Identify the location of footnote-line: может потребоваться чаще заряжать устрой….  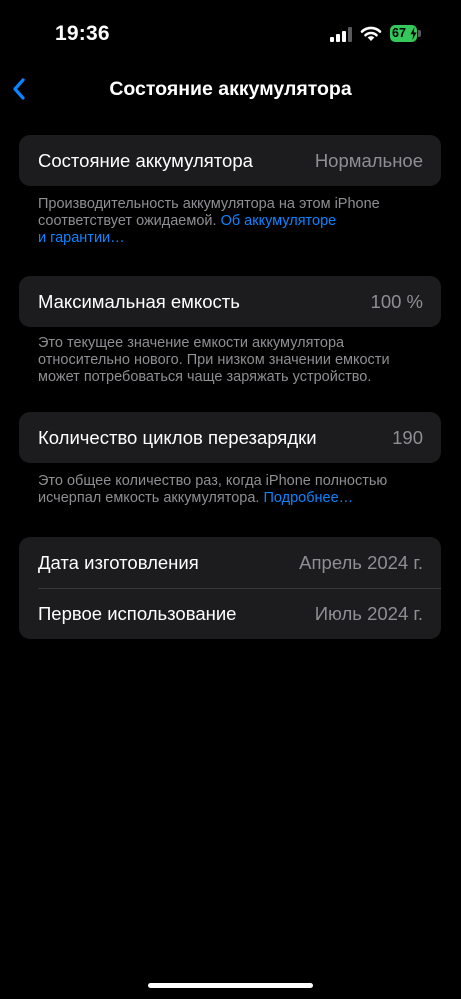
(205, 377).